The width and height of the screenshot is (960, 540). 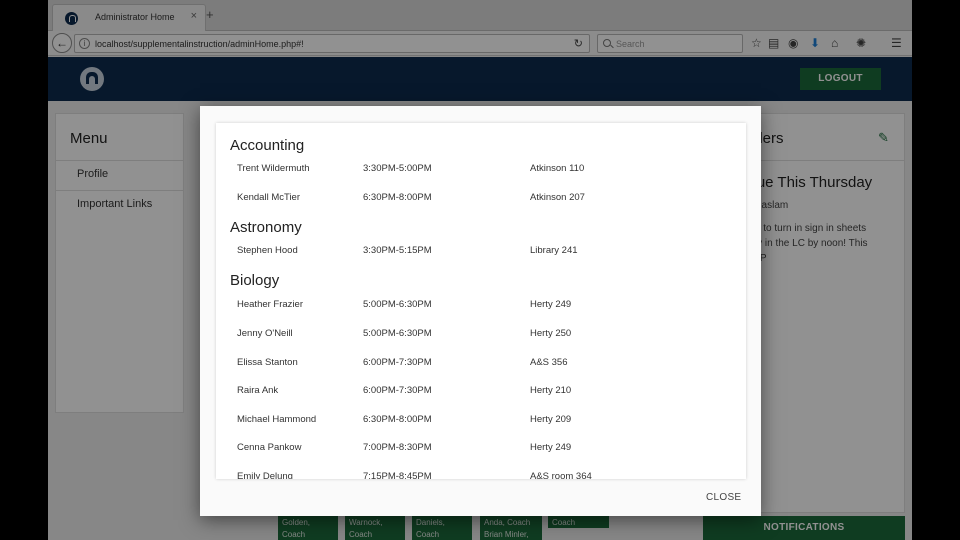 I want to click on leader-name: Kendall McTier, so click(x=269, y=197).